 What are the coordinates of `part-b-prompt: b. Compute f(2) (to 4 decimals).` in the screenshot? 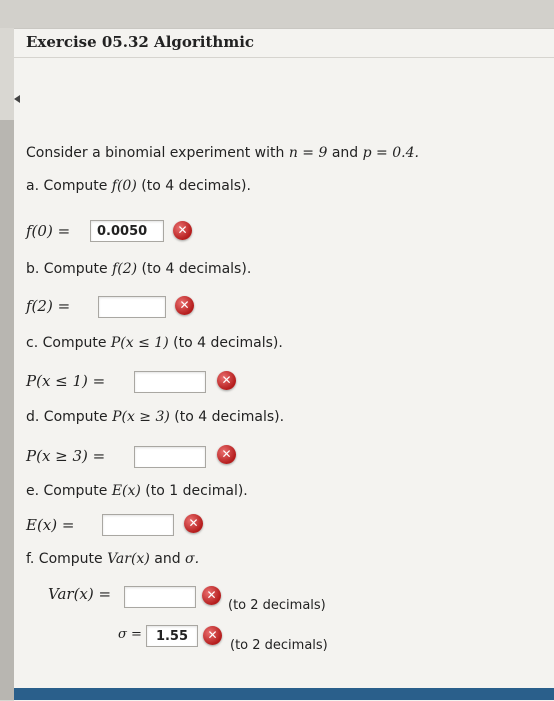 It's located at (138, 269).